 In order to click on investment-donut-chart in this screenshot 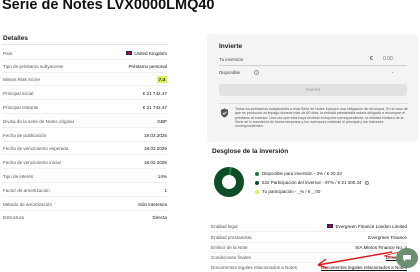, I will do `click(229, 182)`.